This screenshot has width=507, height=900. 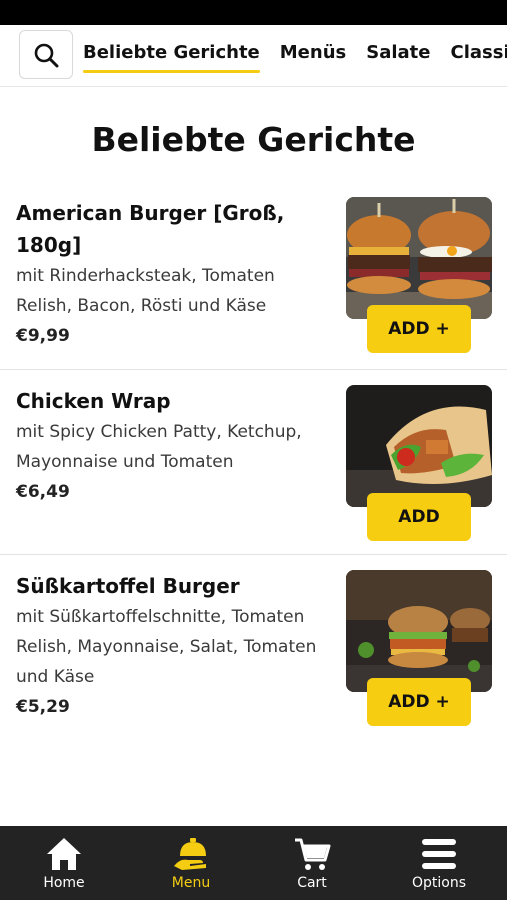 I want to click on section-title: Beliebte Gerichte, so click(x=253, y=139).